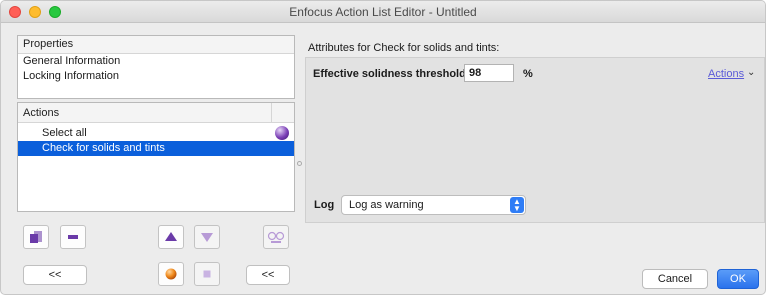 Image resolution: width=766 pixels, height=295 pixels. I want to click on add-action-icon, so click(36, 237).